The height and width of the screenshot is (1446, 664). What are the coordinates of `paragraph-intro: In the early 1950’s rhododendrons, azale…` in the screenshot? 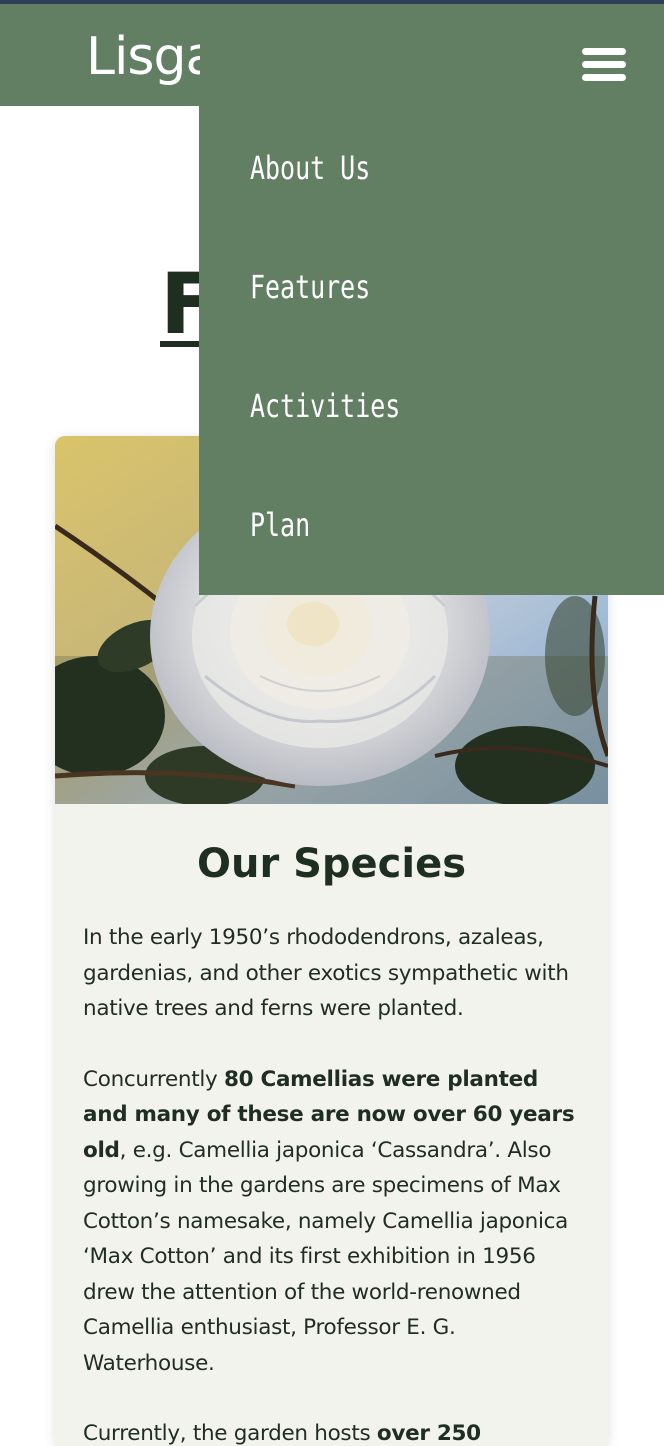 It's located at (326, 973).